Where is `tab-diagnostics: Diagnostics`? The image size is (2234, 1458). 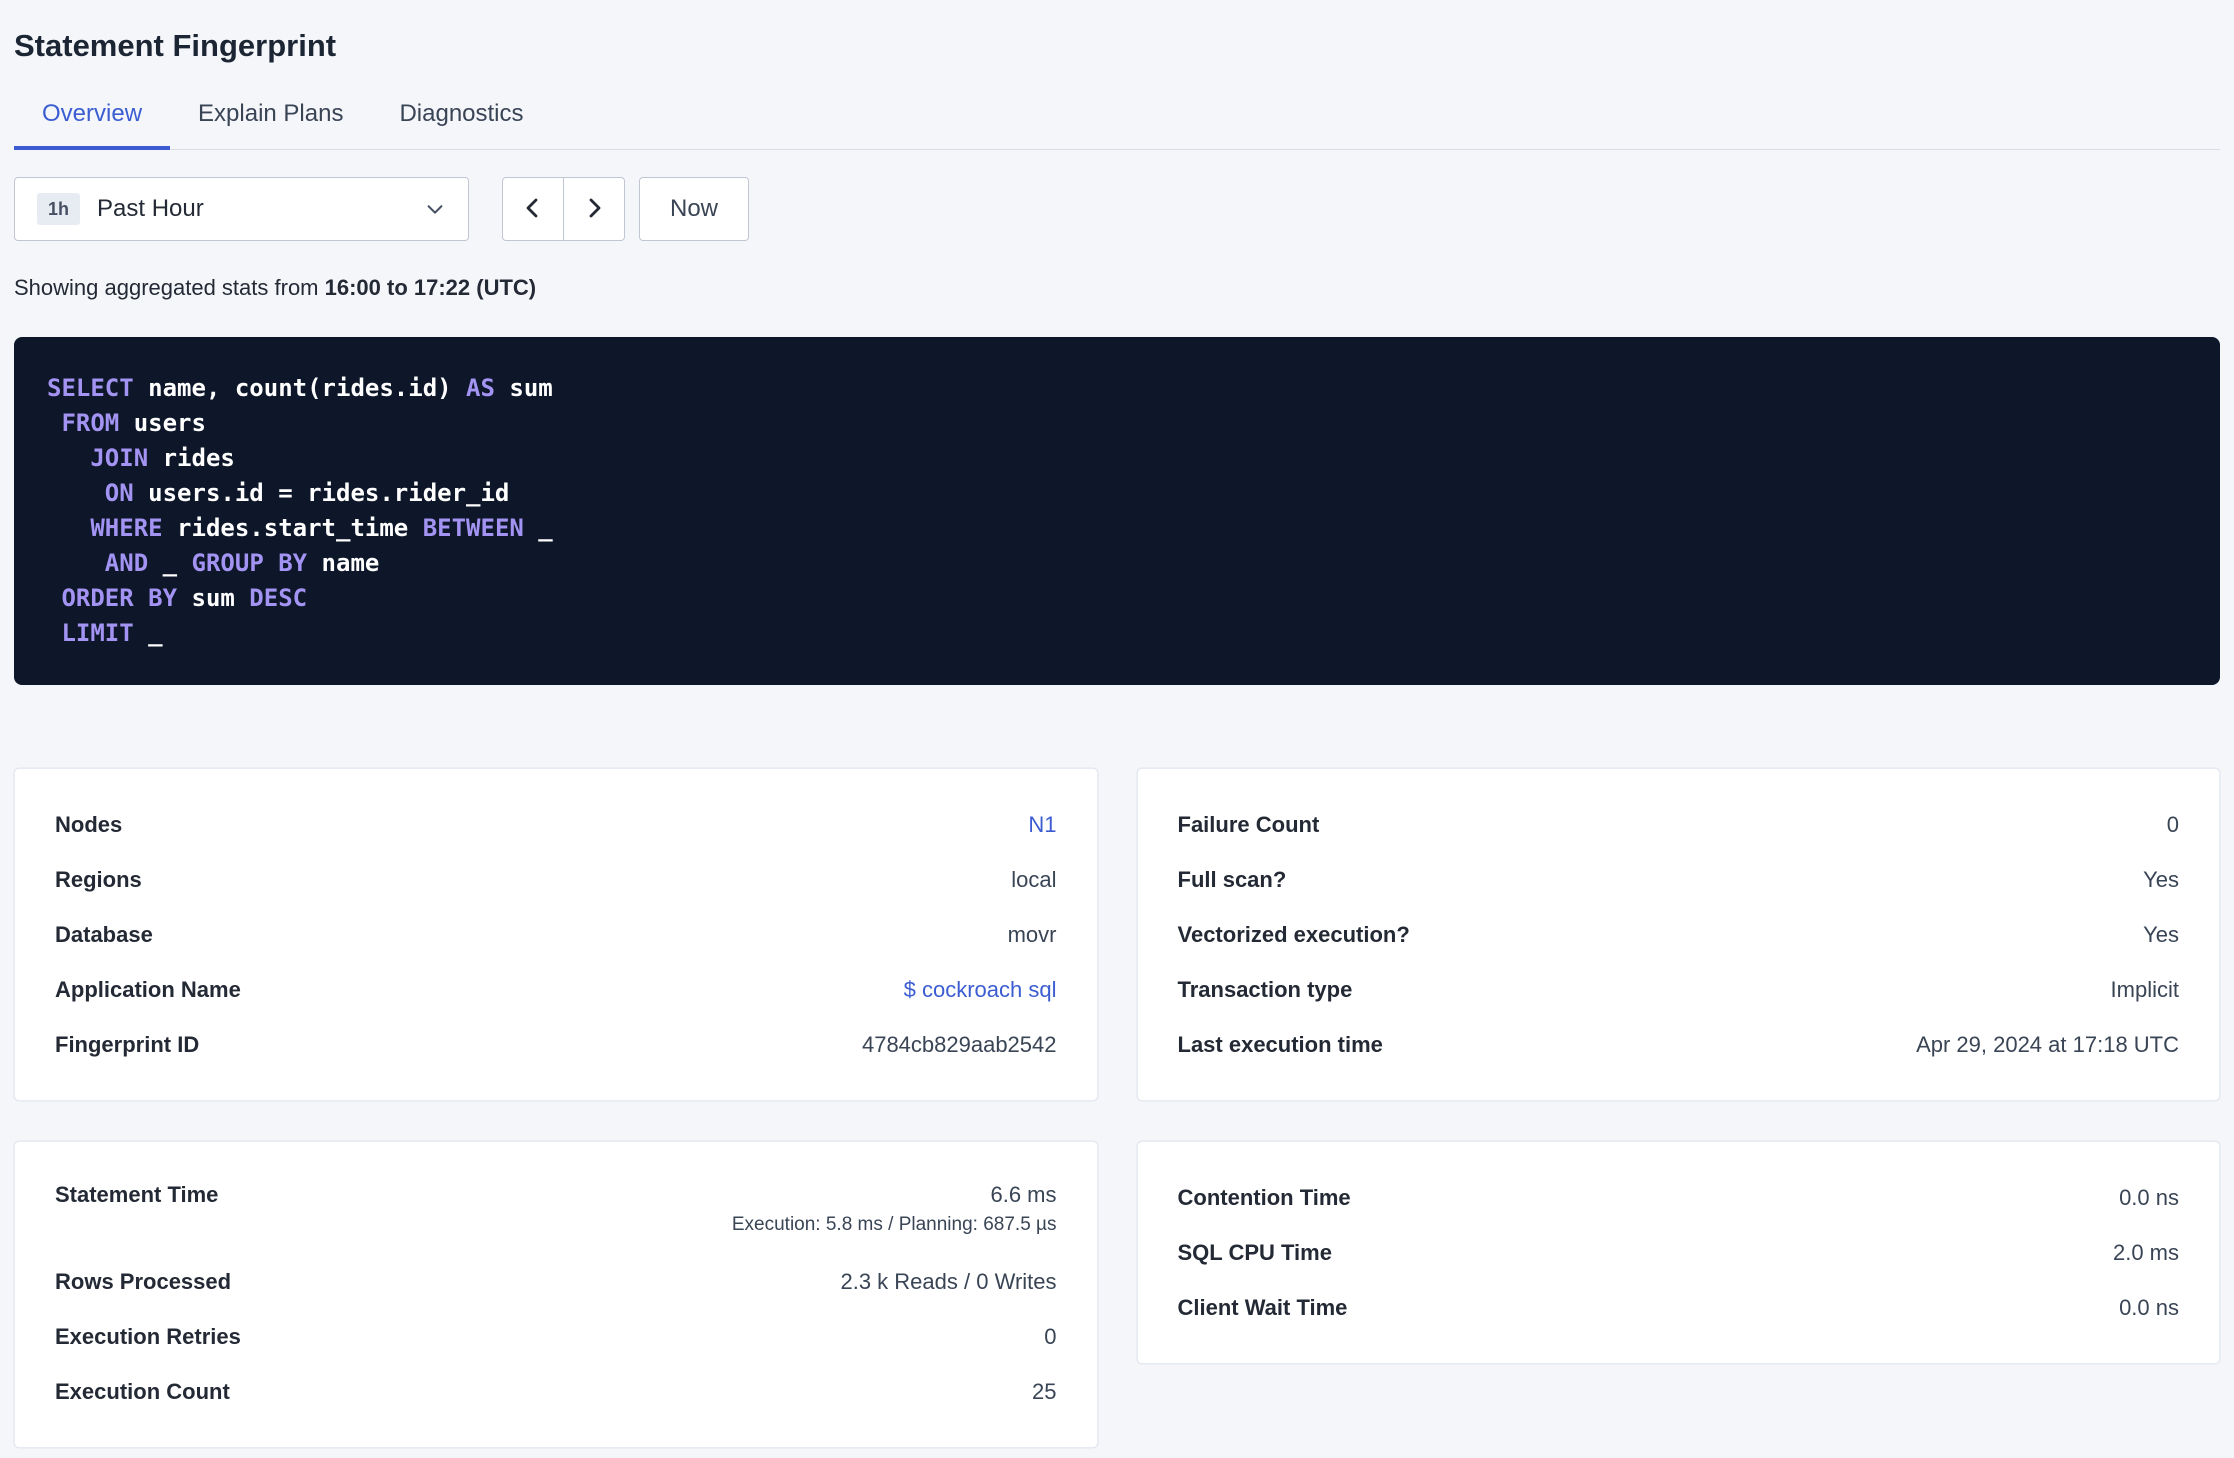 tab-diagnostics: Diagnostics is located at coordinates (461, 117).